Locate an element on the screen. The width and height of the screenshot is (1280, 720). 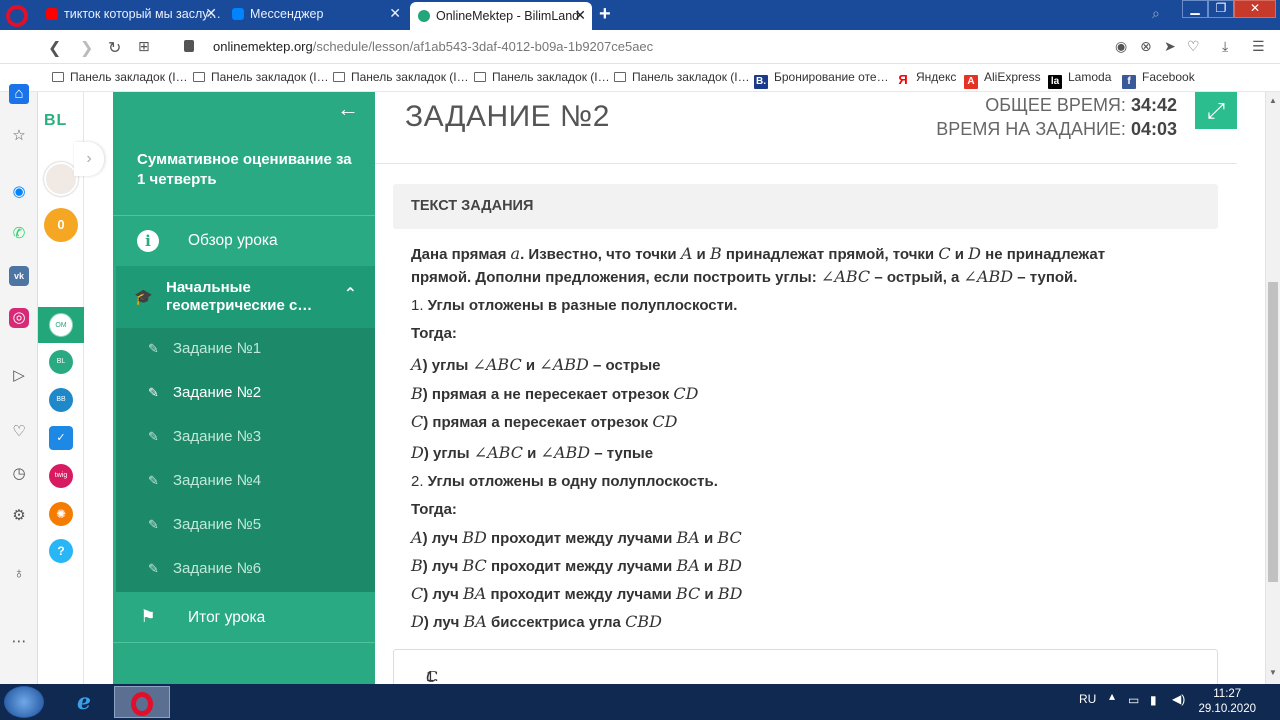
language-indicator: RU is located at coordinates (1087, 699).